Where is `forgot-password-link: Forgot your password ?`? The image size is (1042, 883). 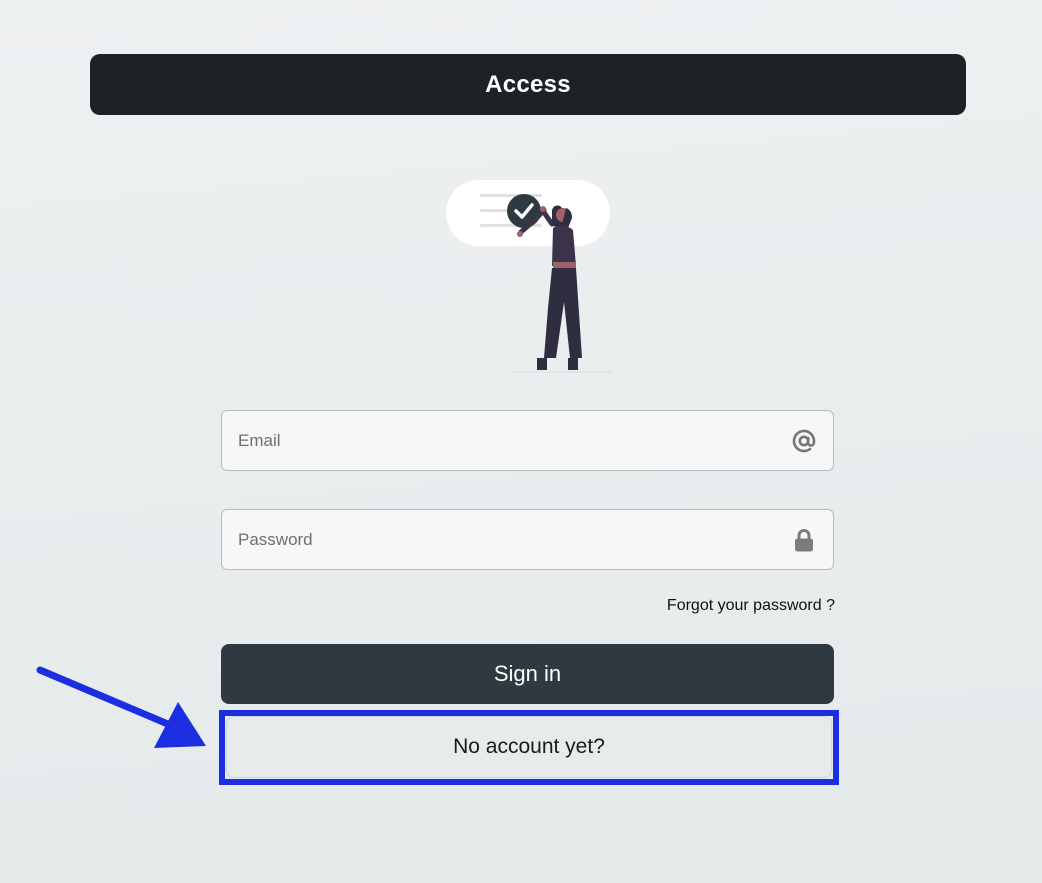
forgot-password-link: Forgot your password ? is located at coordinates (751, 606).